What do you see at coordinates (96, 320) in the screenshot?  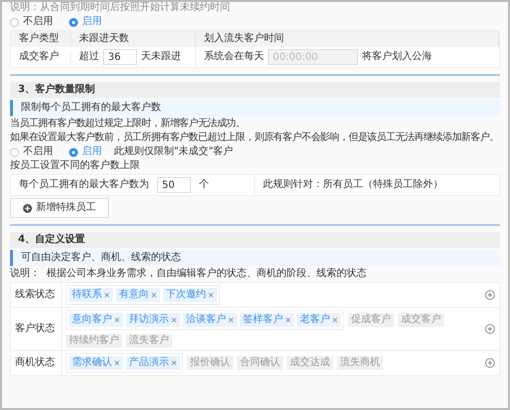 I see `status-tag: 意向客户` at bounding box center [96, 320].